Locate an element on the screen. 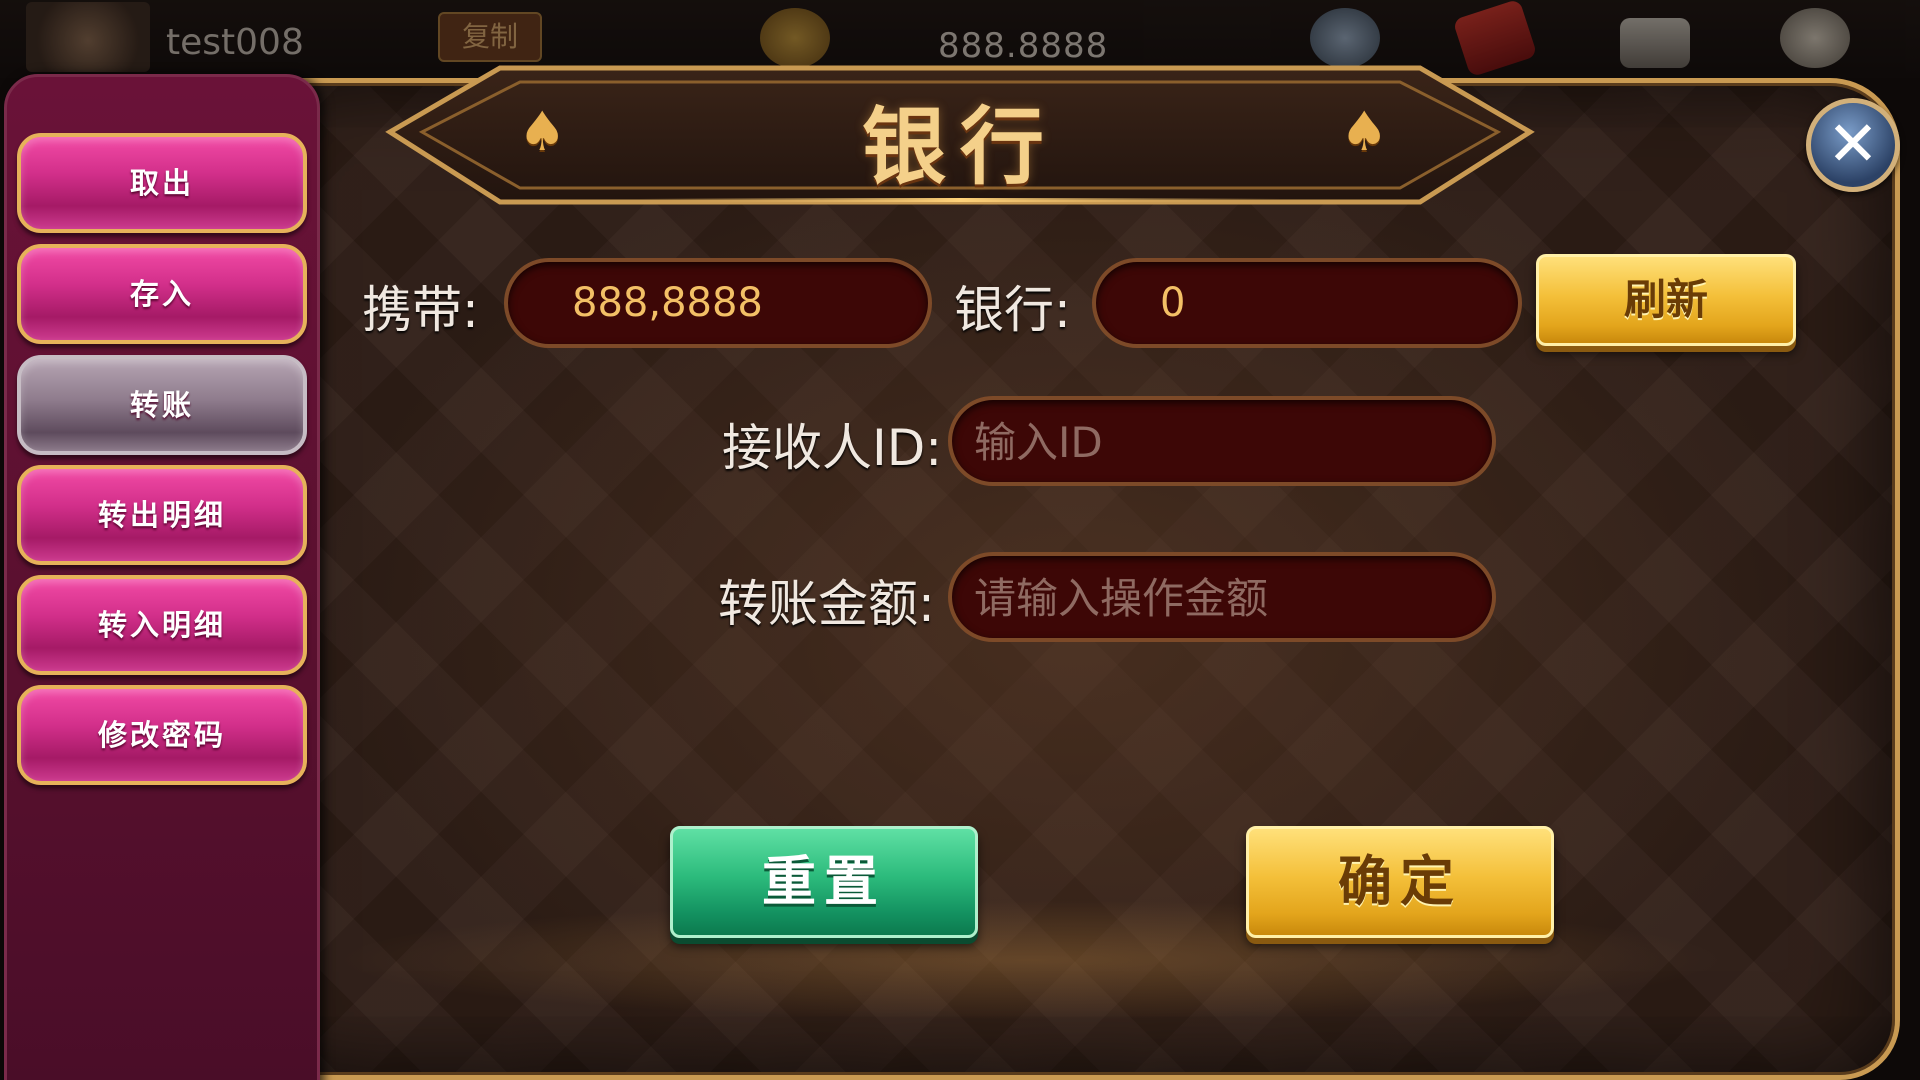 This screenshot has width=1920, height=1080. sidebar-item-transfer: 转账 is located at coordinates (162, 405).